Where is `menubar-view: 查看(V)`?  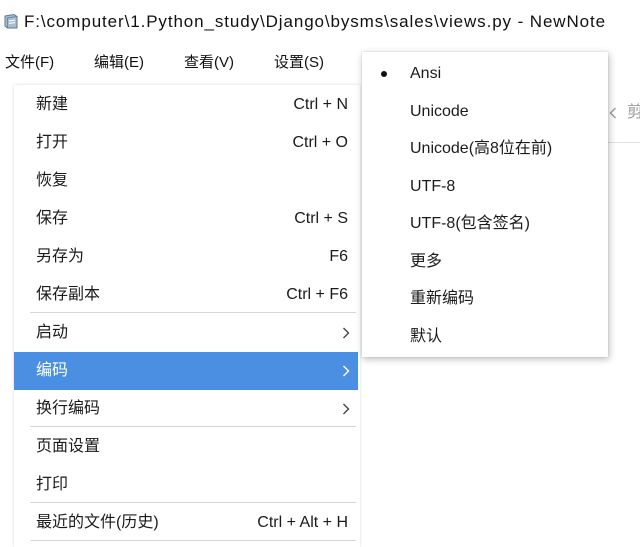 menubar-view: 查看(V) is located at coordinates (209, 63).